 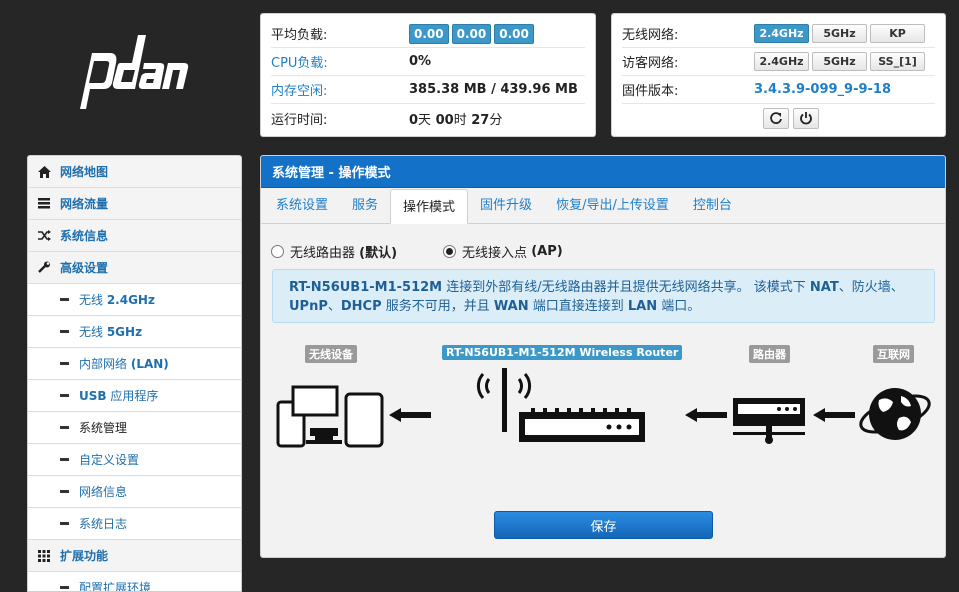 I want to click on upstream-router-icon, so click(x=769, y=421).